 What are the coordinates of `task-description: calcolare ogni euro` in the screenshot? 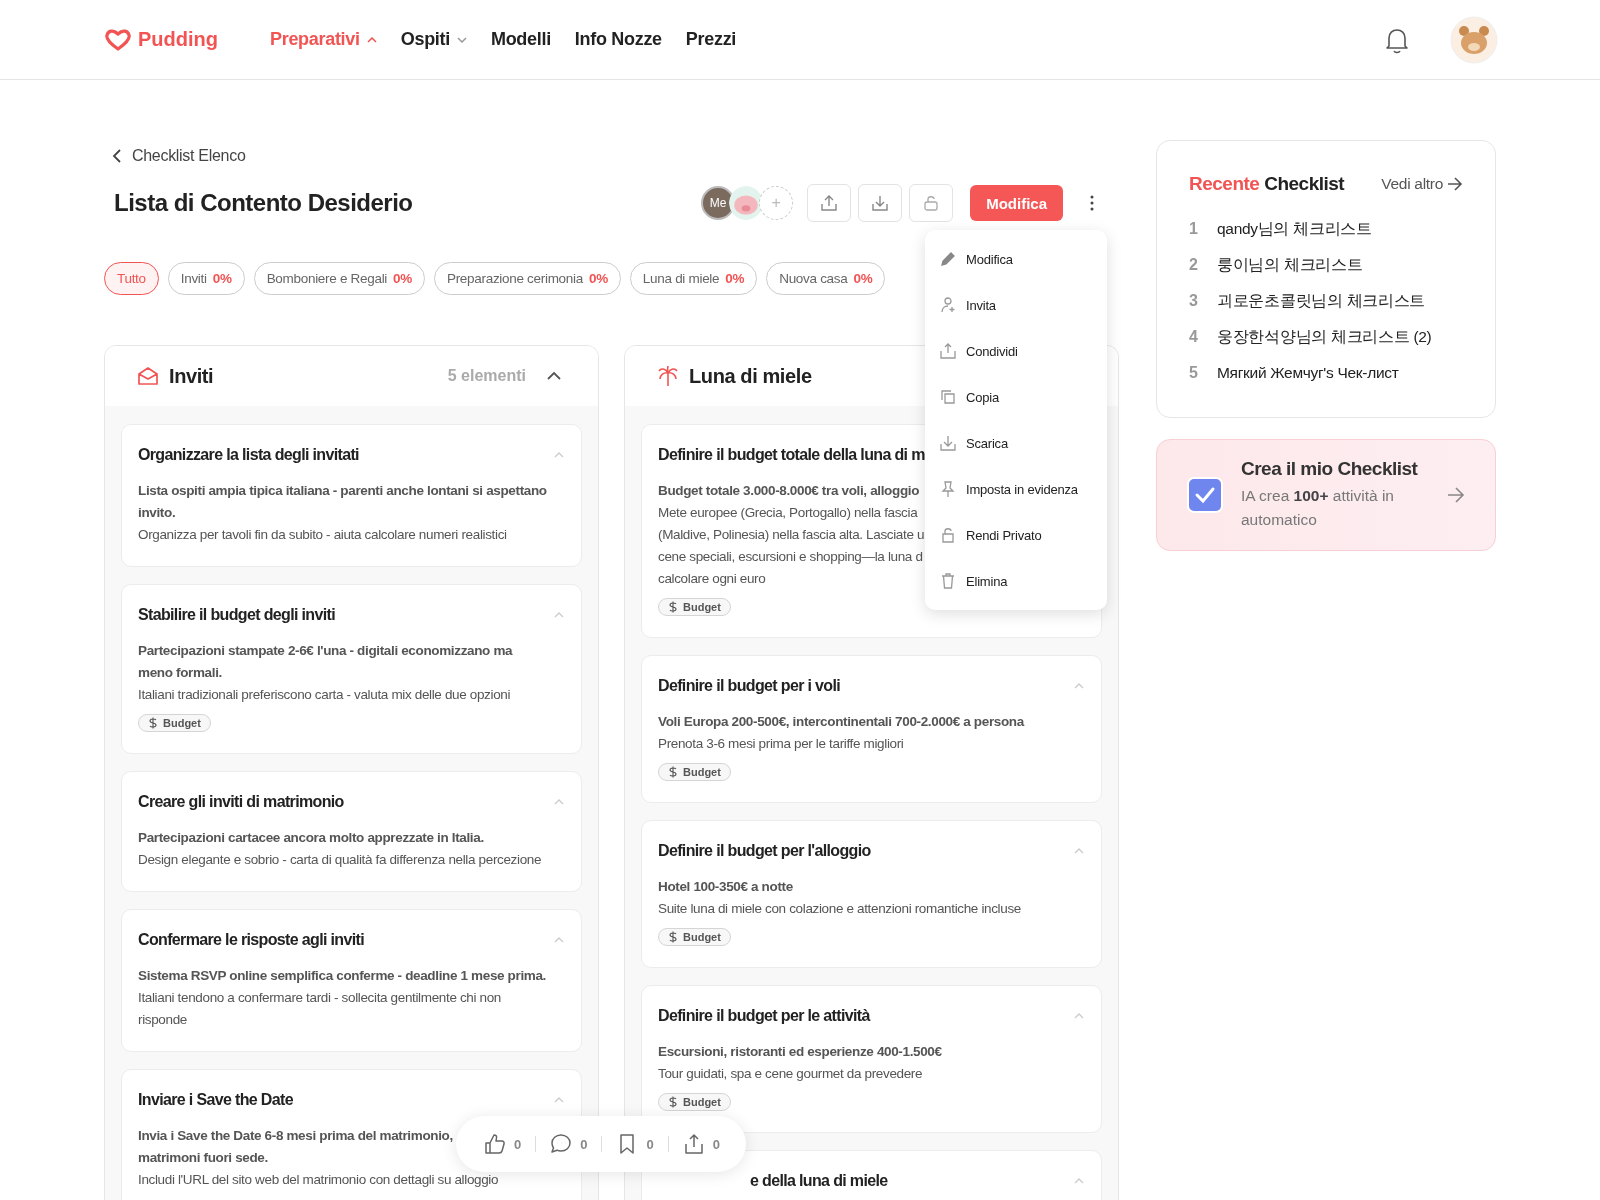 It's located at (712, 579).